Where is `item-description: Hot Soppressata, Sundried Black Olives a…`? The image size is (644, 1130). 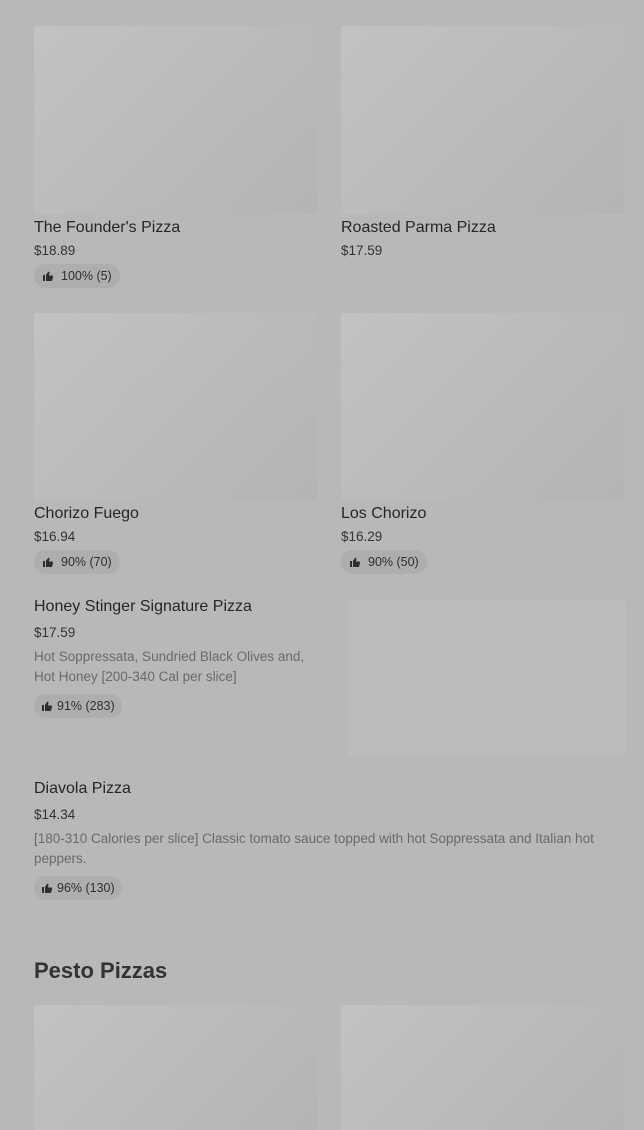
item-description: Hot Soppressata, Sundried Black Olives a… is located at coordinates (169, 666).